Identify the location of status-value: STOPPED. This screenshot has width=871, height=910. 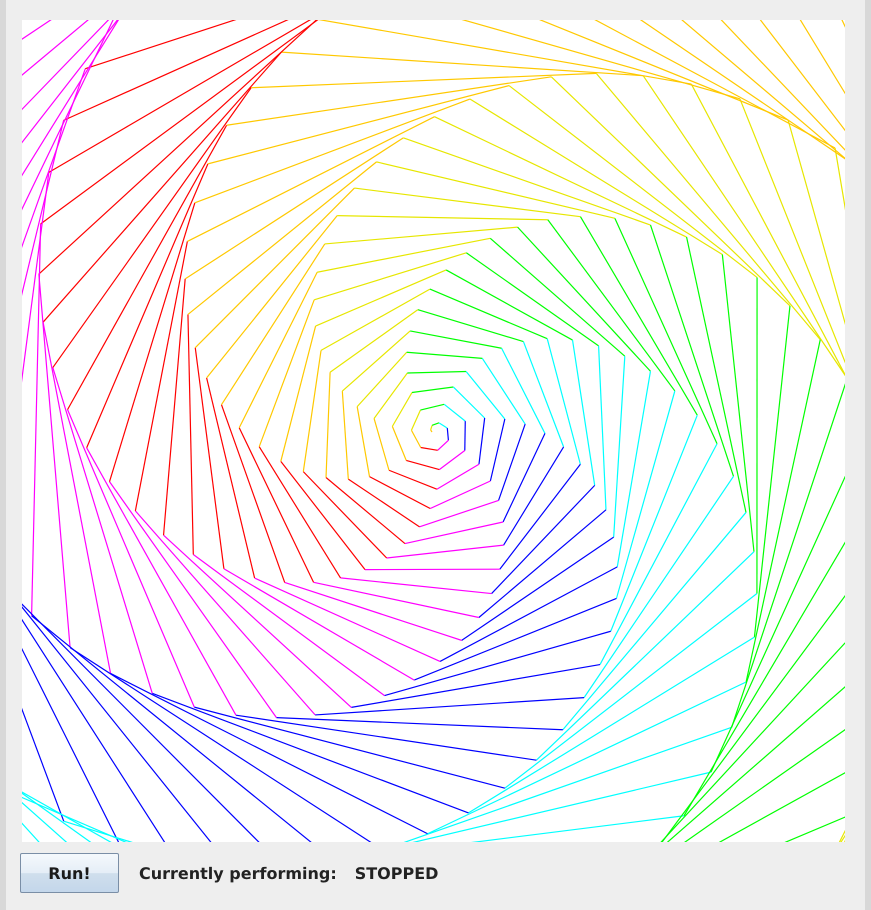
(396, 873).